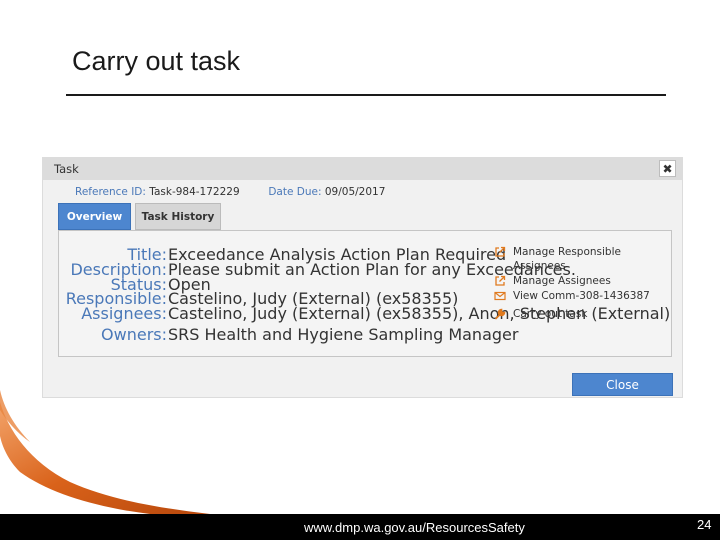 This screenshot has height=540, width=720. What do you see at coordinates (667, 168) in the screenshot?
I see `close-icon: ✖` at bounding box center [667, 168].